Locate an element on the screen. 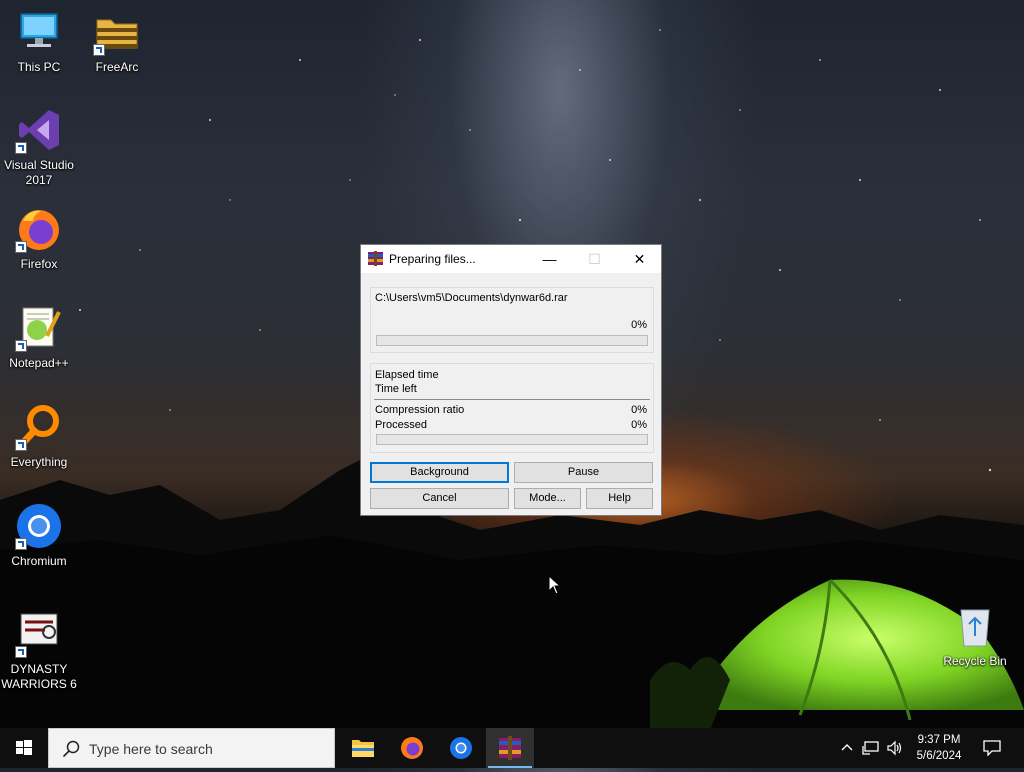  visual-studio-icon is located at coordinates (39, 130).